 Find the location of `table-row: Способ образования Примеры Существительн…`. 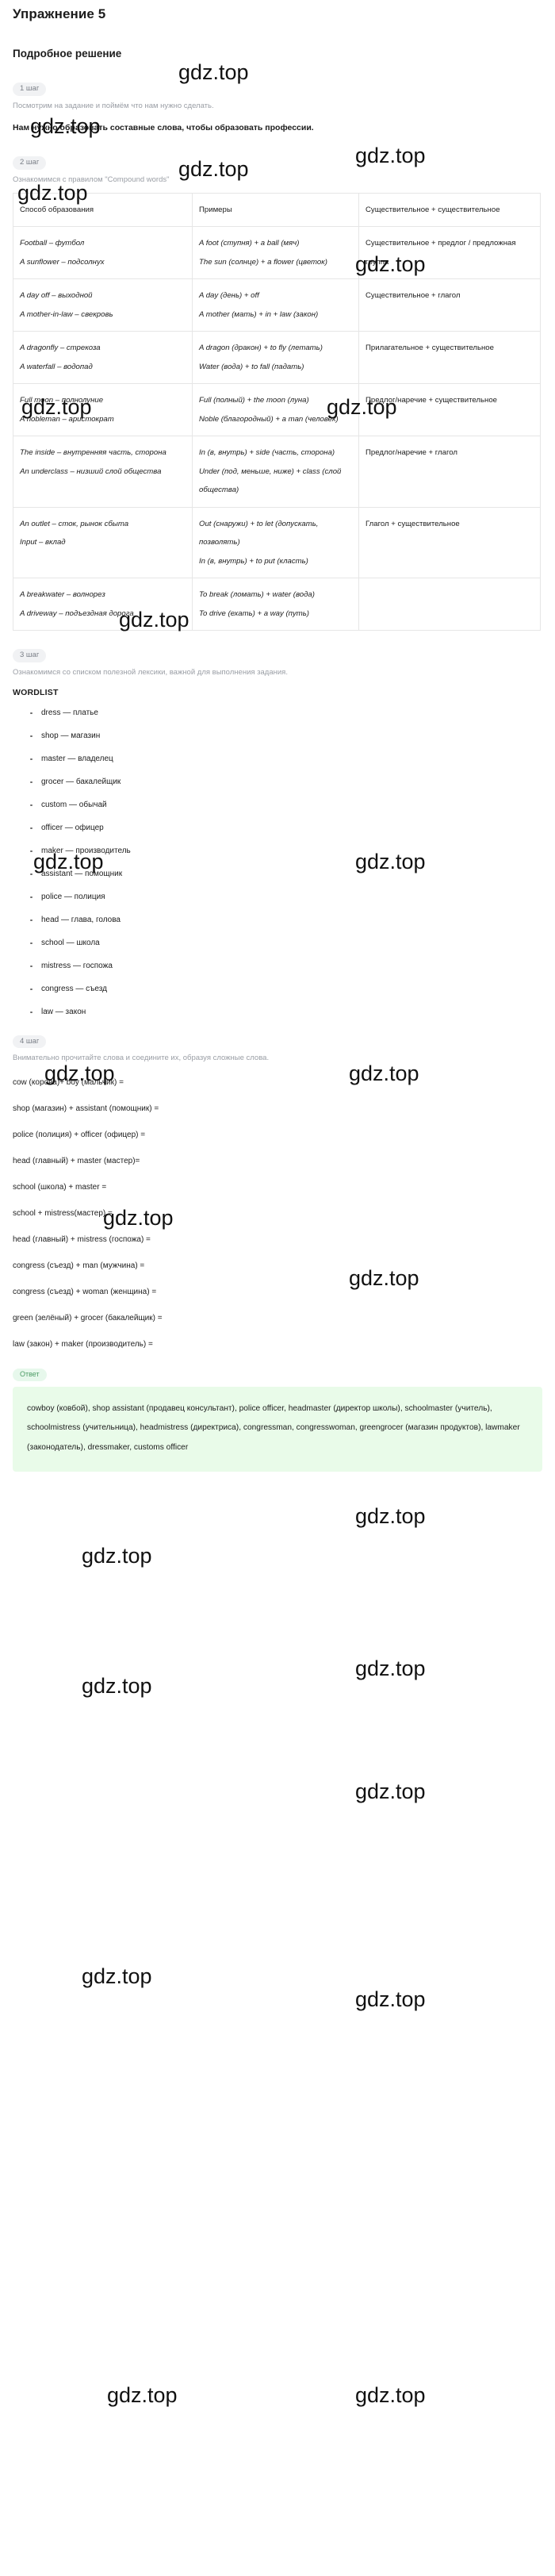

table-row: Способ образования Примеры Существительн… is located at coordinates (277, 210).